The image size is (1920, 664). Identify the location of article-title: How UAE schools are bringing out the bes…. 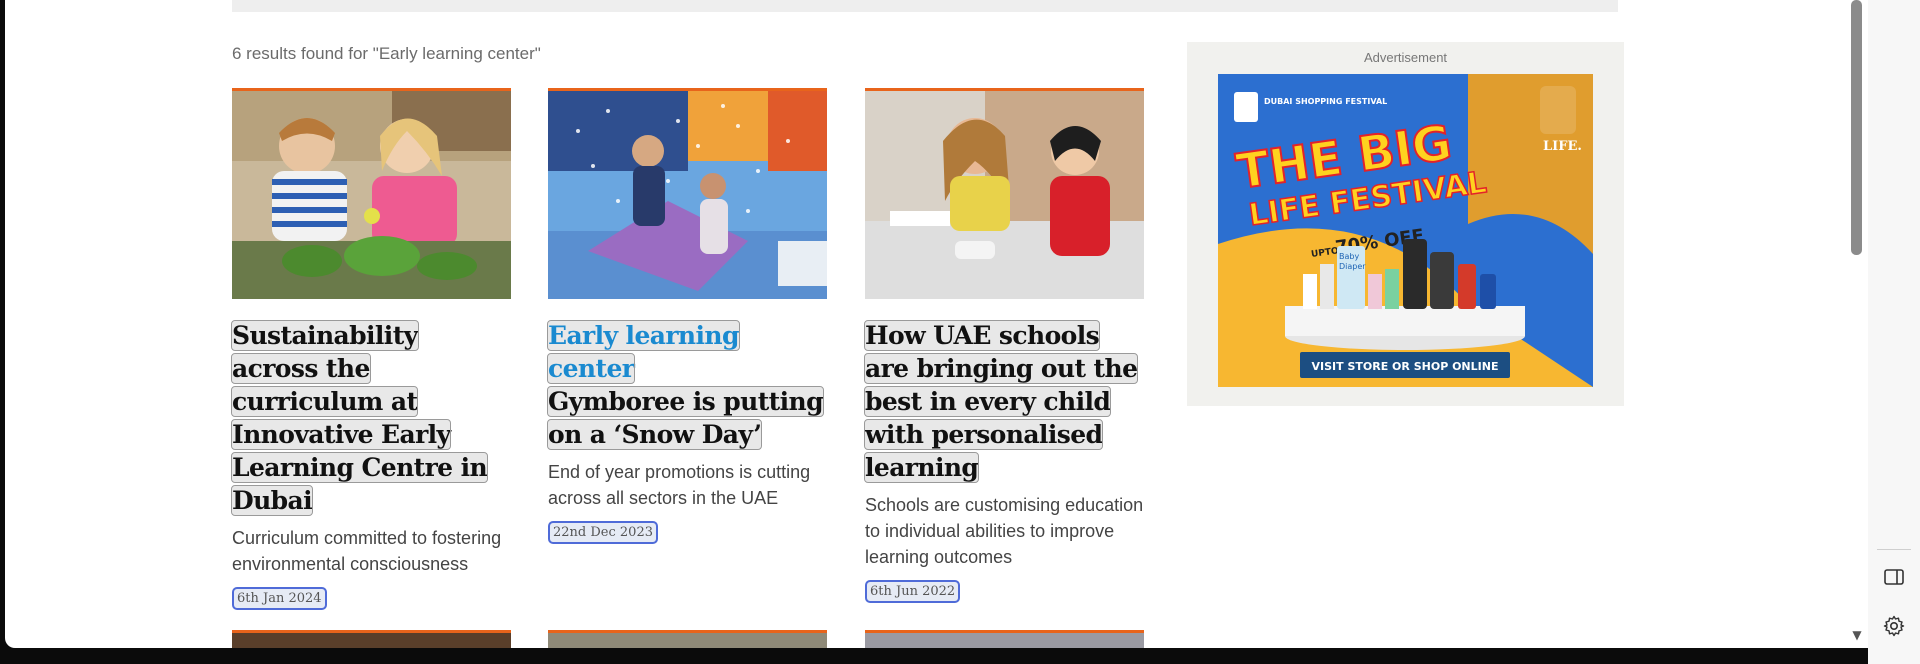
(1003, 401).